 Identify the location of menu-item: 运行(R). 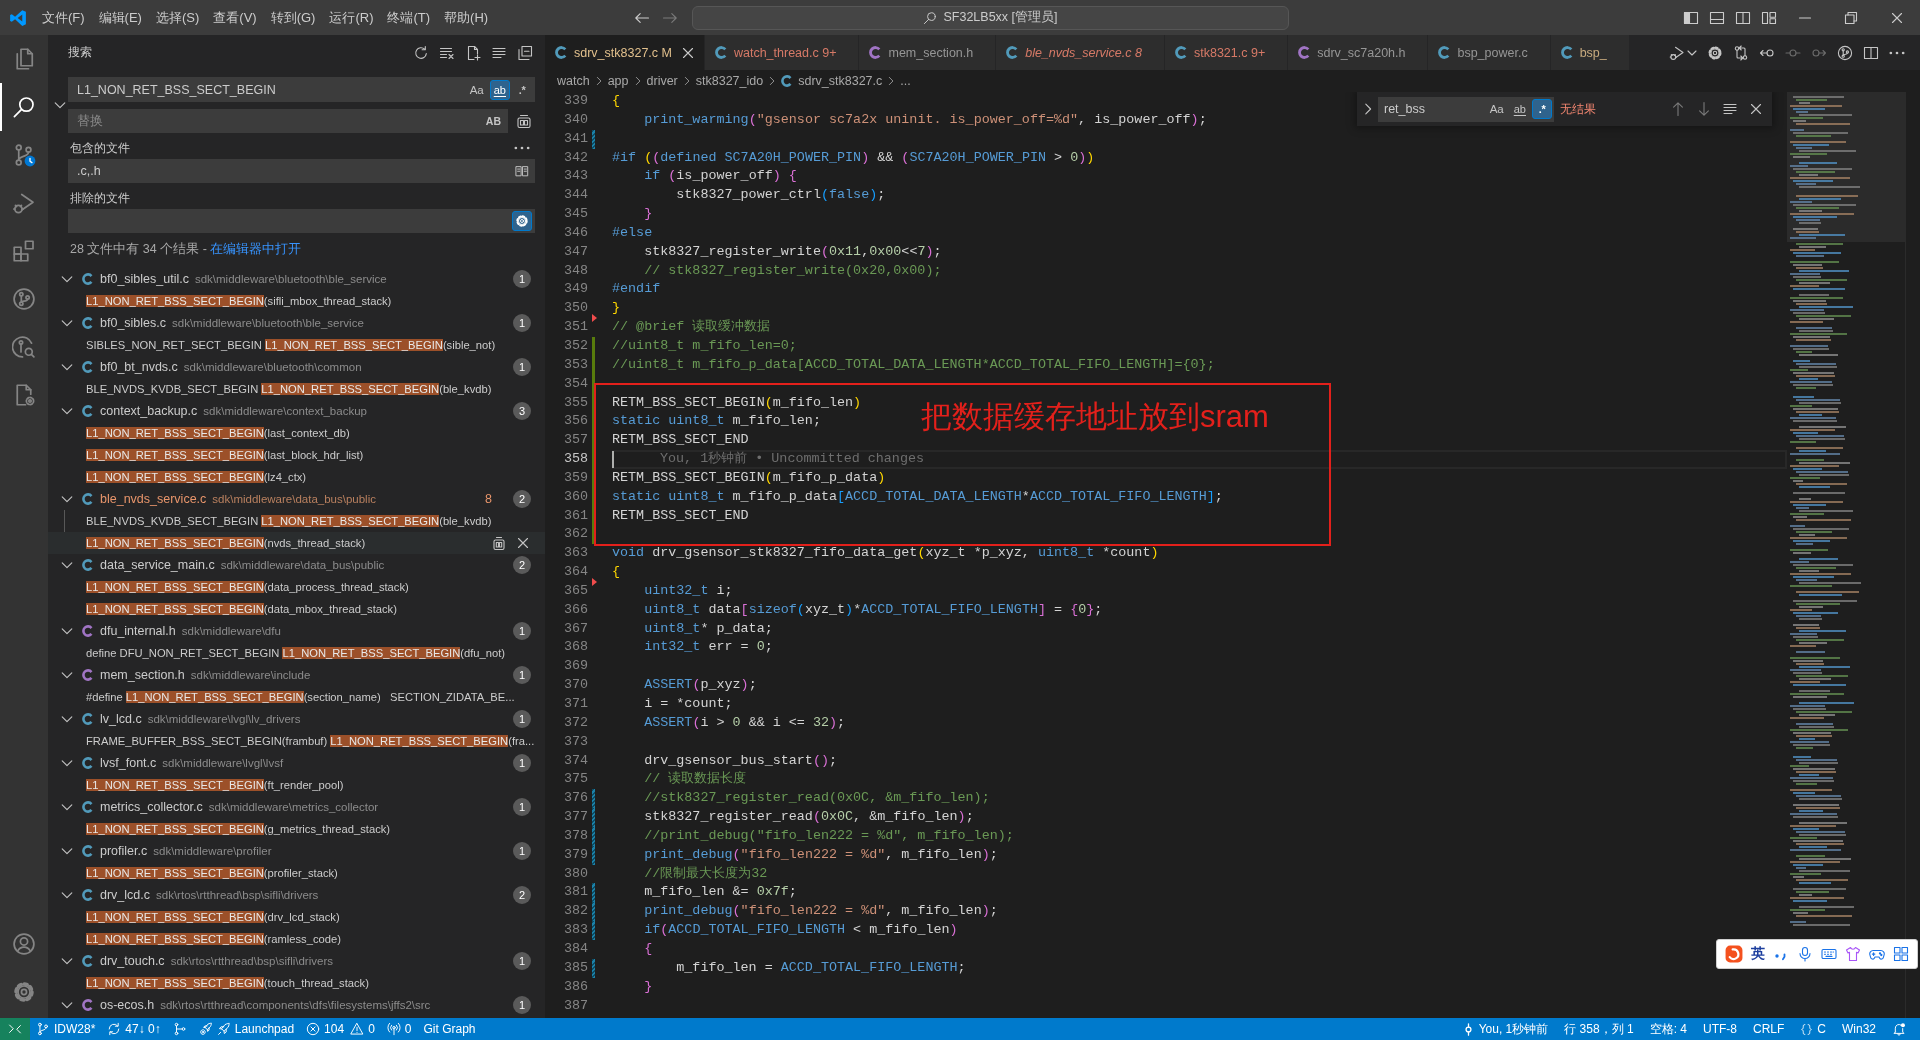
(351, 17).